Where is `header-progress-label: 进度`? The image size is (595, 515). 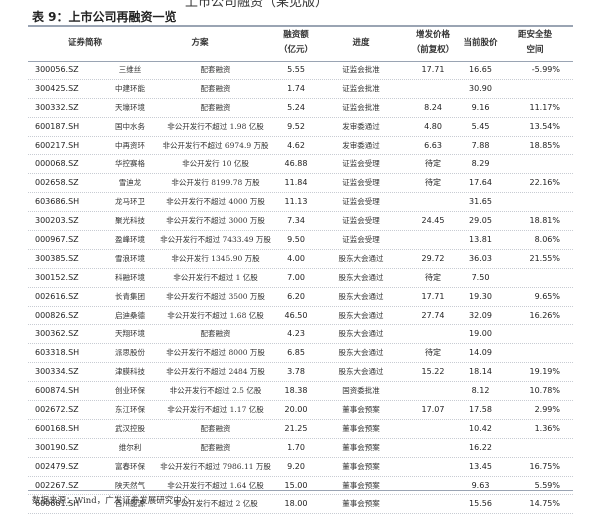
header-progress-label: 进度 is located at coordinates (361, 42).